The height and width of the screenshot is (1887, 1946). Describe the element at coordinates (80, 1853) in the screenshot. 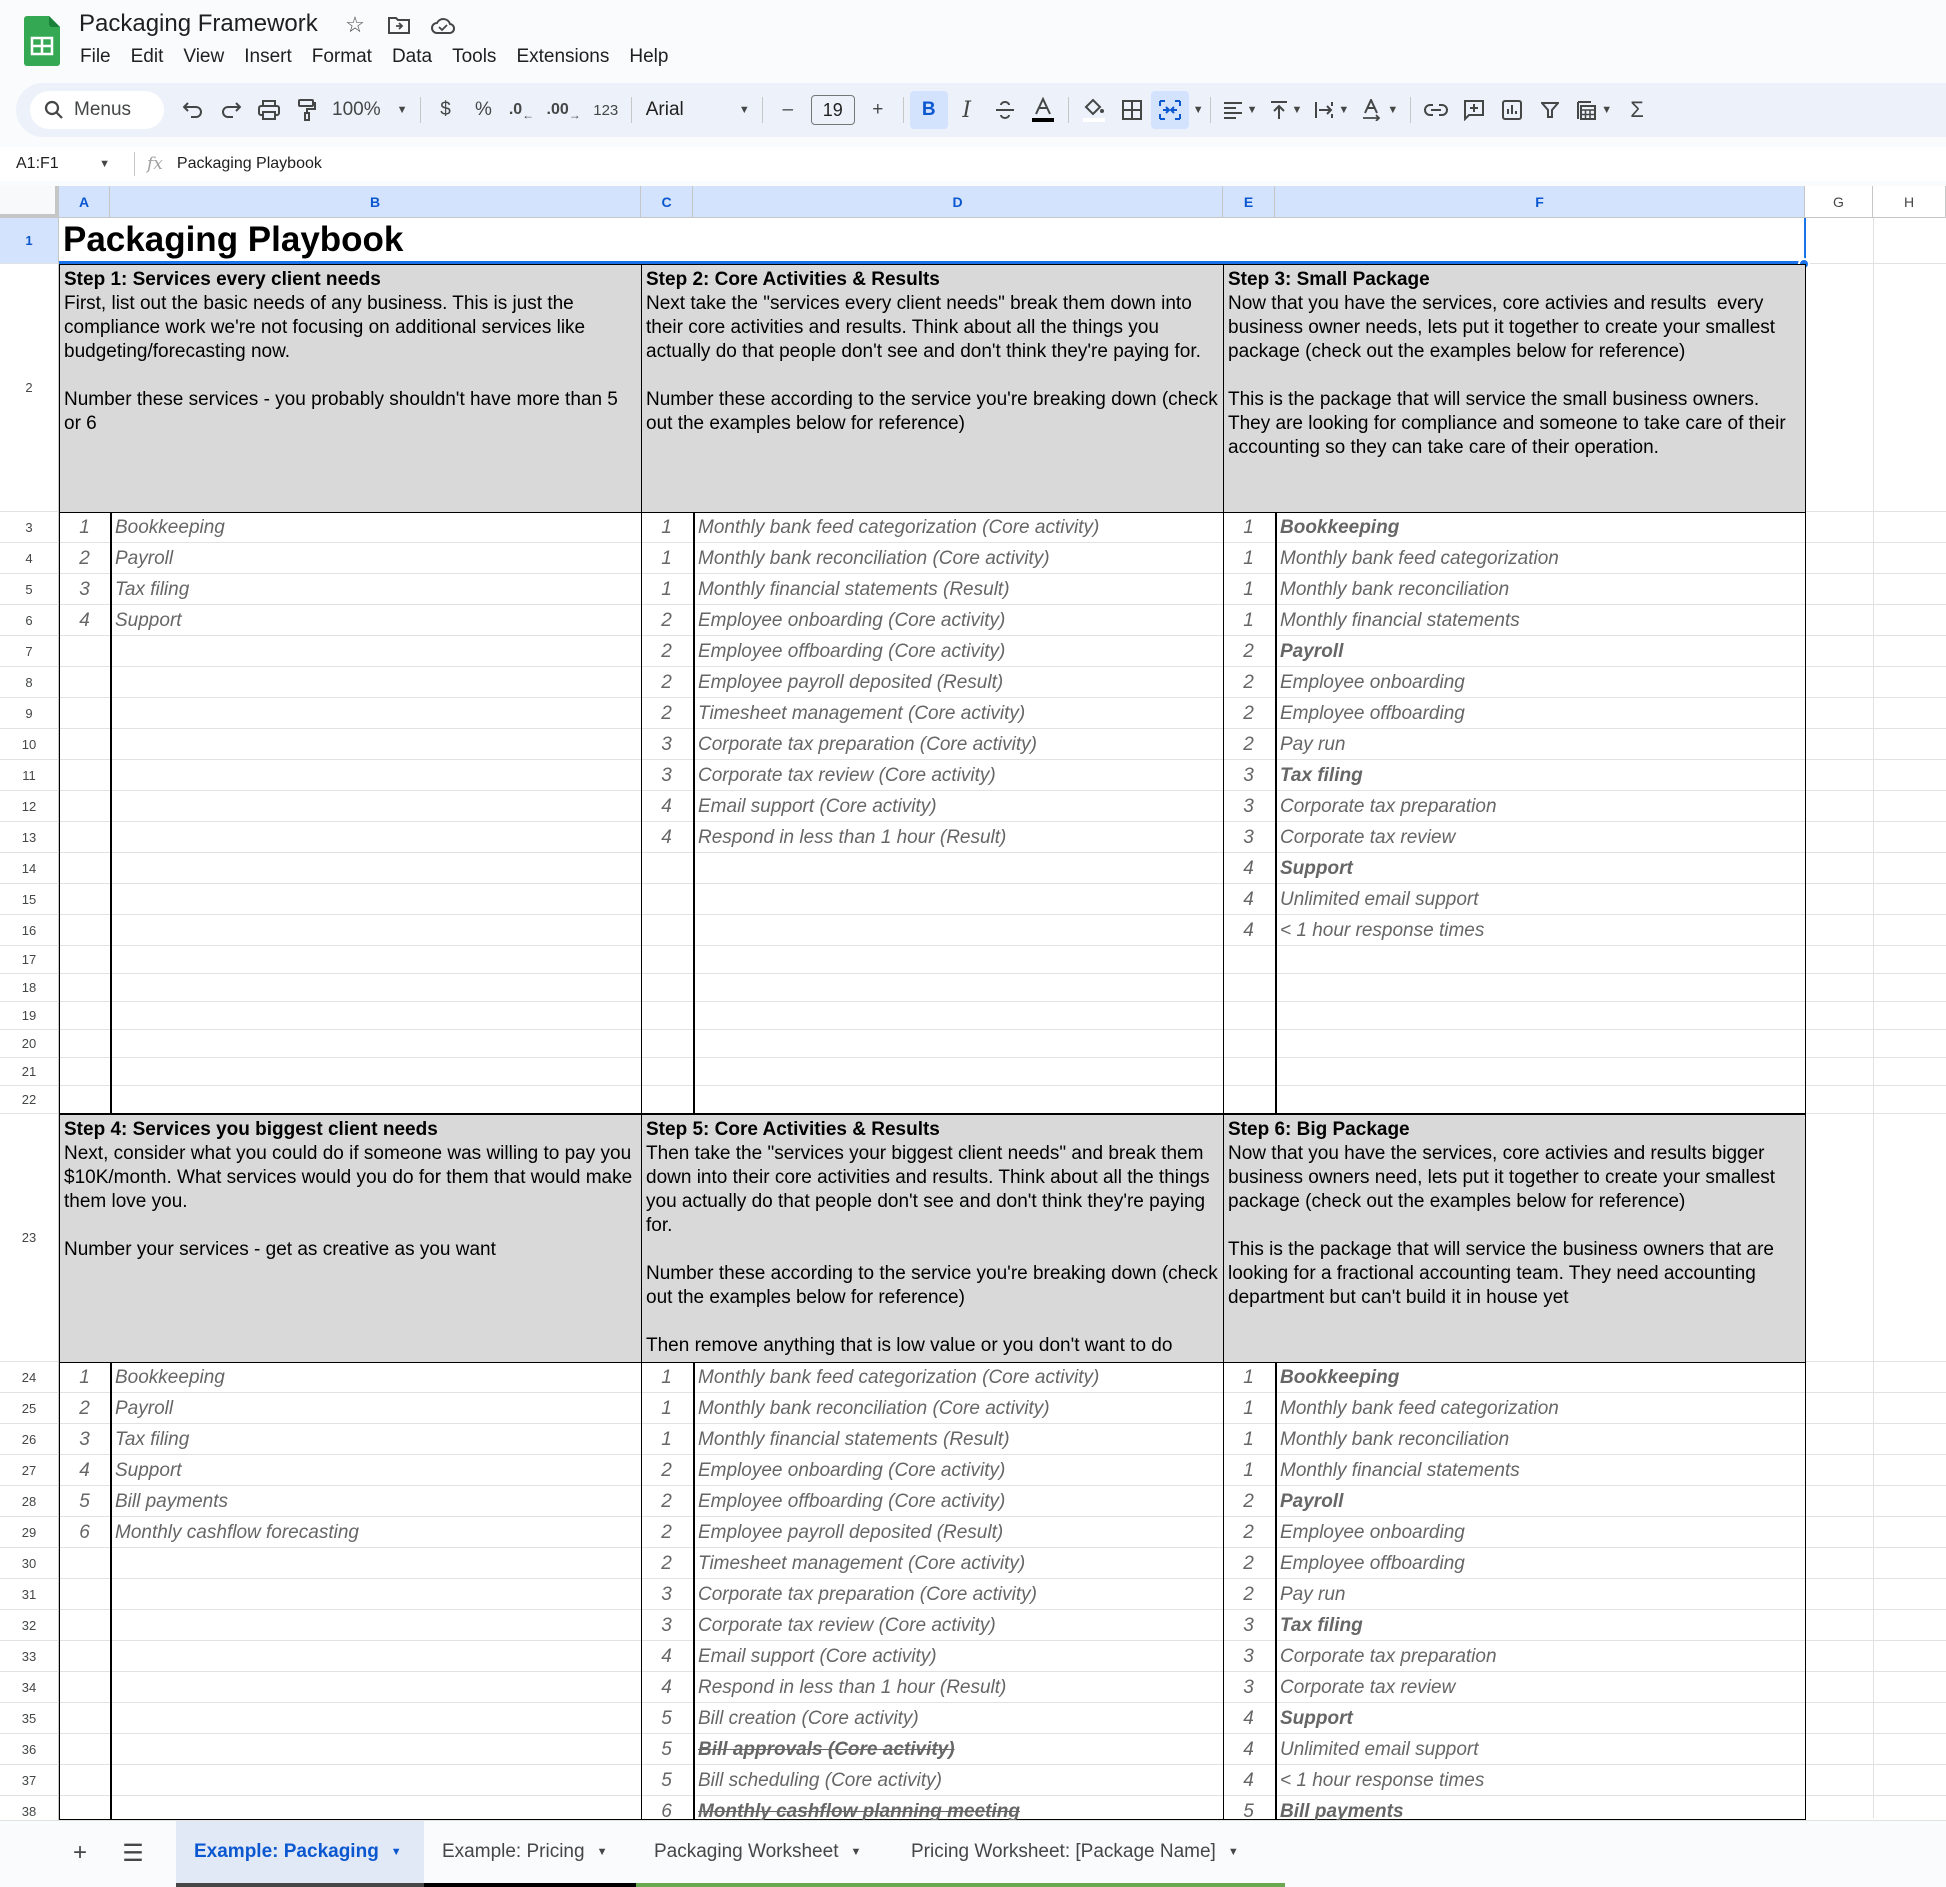

I see `add-sheet-button: +` at that location.